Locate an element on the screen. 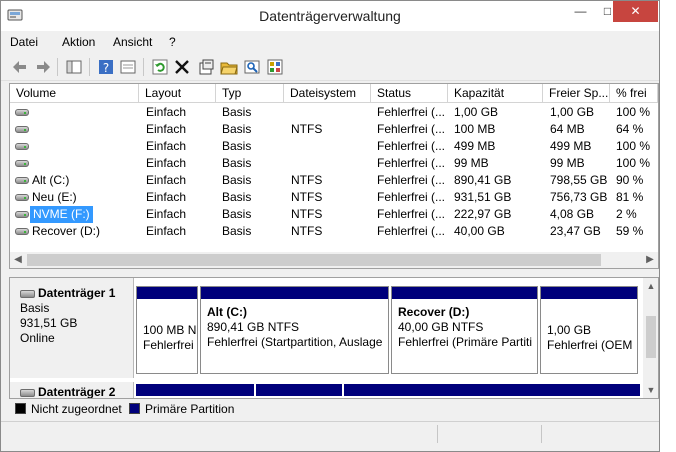  scroll-down-icon: ▼ is located at coordinates (650, 390).